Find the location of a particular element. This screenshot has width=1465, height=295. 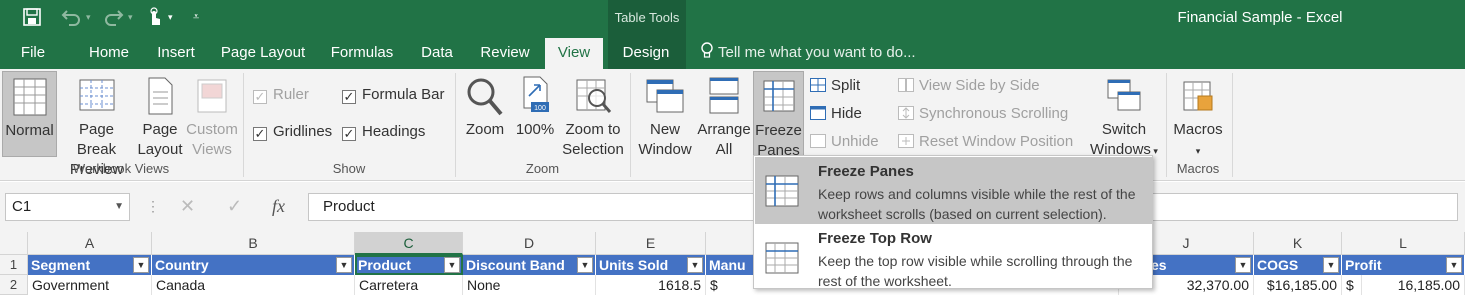

zoom-group-label: Zoom is located at coordinates (542, 168).